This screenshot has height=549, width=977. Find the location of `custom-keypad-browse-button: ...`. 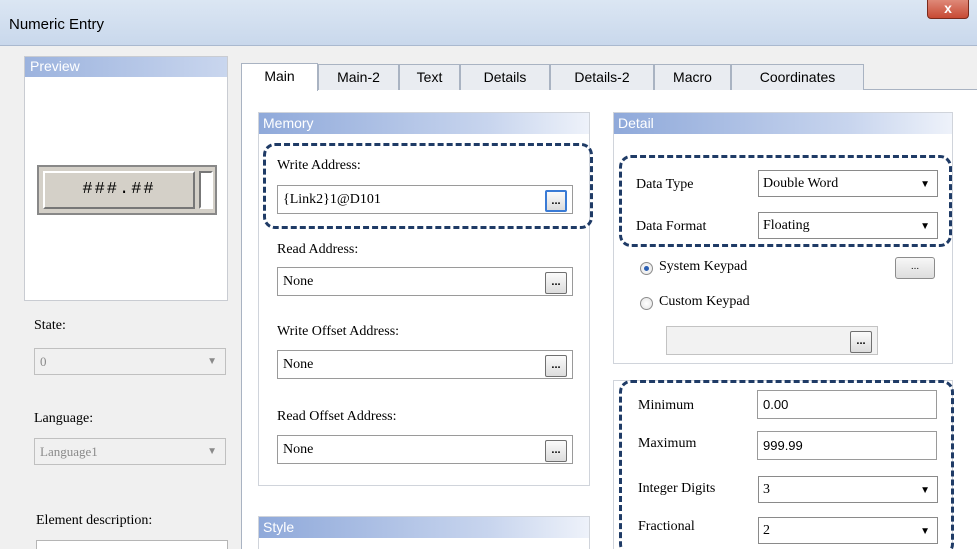

custom-keypad-browse-button: ... is located at coordinates (861, 342).